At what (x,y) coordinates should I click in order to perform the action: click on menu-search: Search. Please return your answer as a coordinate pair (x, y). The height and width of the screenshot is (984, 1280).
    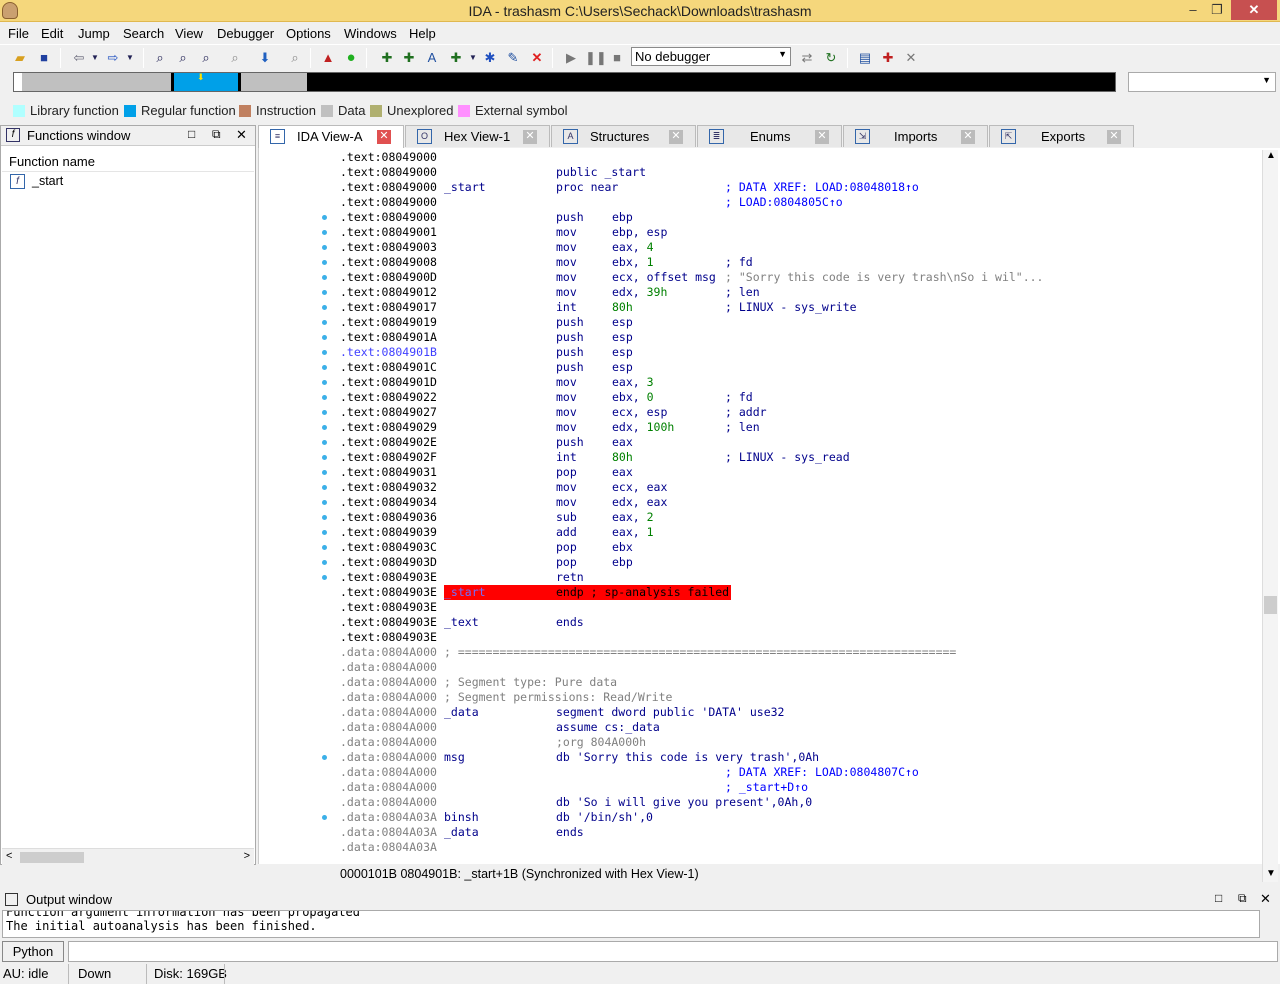
    Looking at the image, I should click on (143, 33).